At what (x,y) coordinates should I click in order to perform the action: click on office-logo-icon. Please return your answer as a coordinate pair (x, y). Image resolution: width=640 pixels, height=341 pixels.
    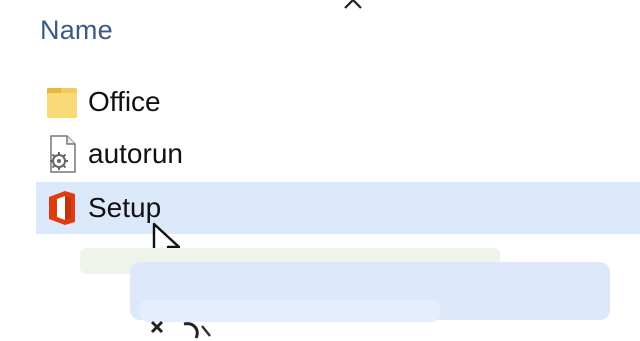
    Looking at the image, I should click on (62, 208).